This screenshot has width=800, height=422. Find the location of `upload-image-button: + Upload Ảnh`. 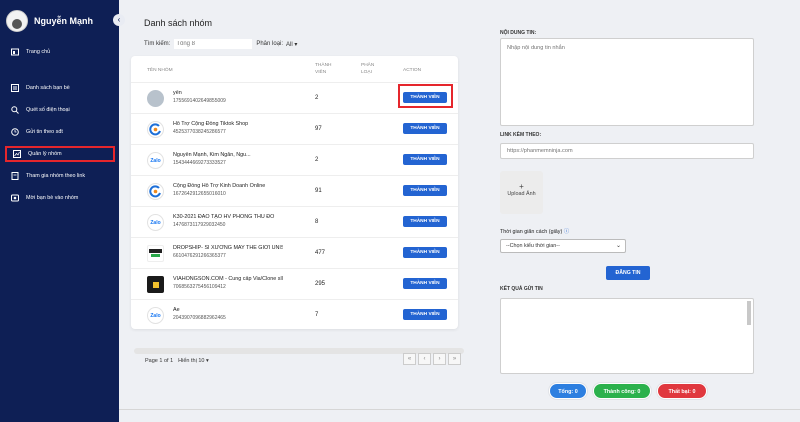

upload-image-button: + Upload Ảnh is located at coordinates (521, 192).